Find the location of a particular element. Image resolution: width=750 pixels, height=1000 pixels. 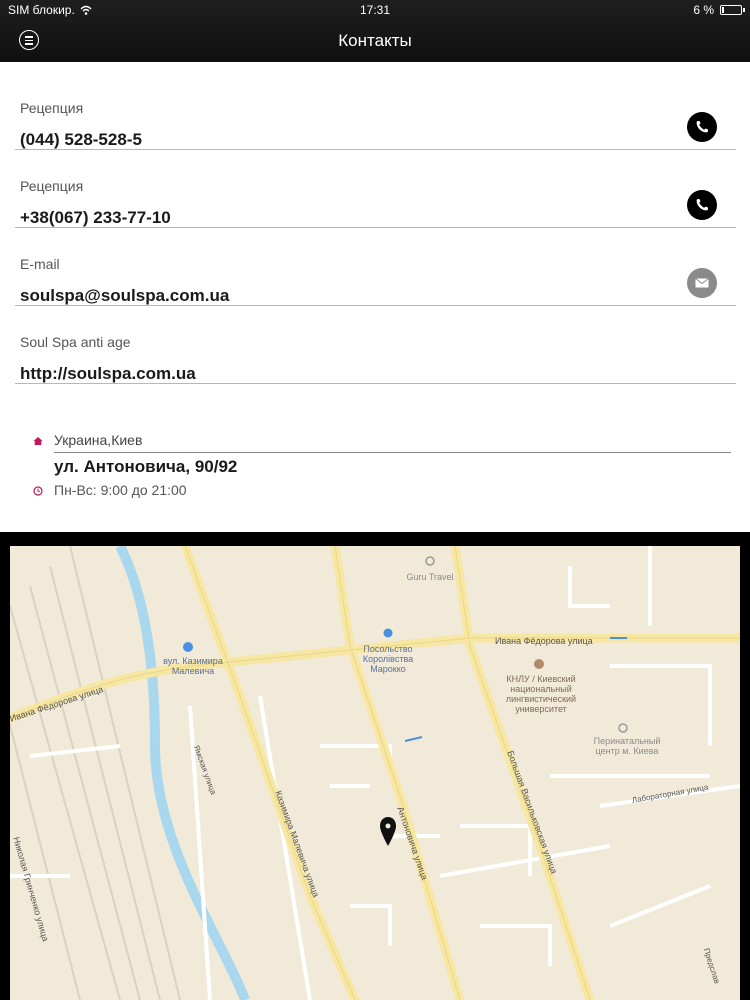

poi-guru-travel: Guru Travel is located at coordinates (430, 577).